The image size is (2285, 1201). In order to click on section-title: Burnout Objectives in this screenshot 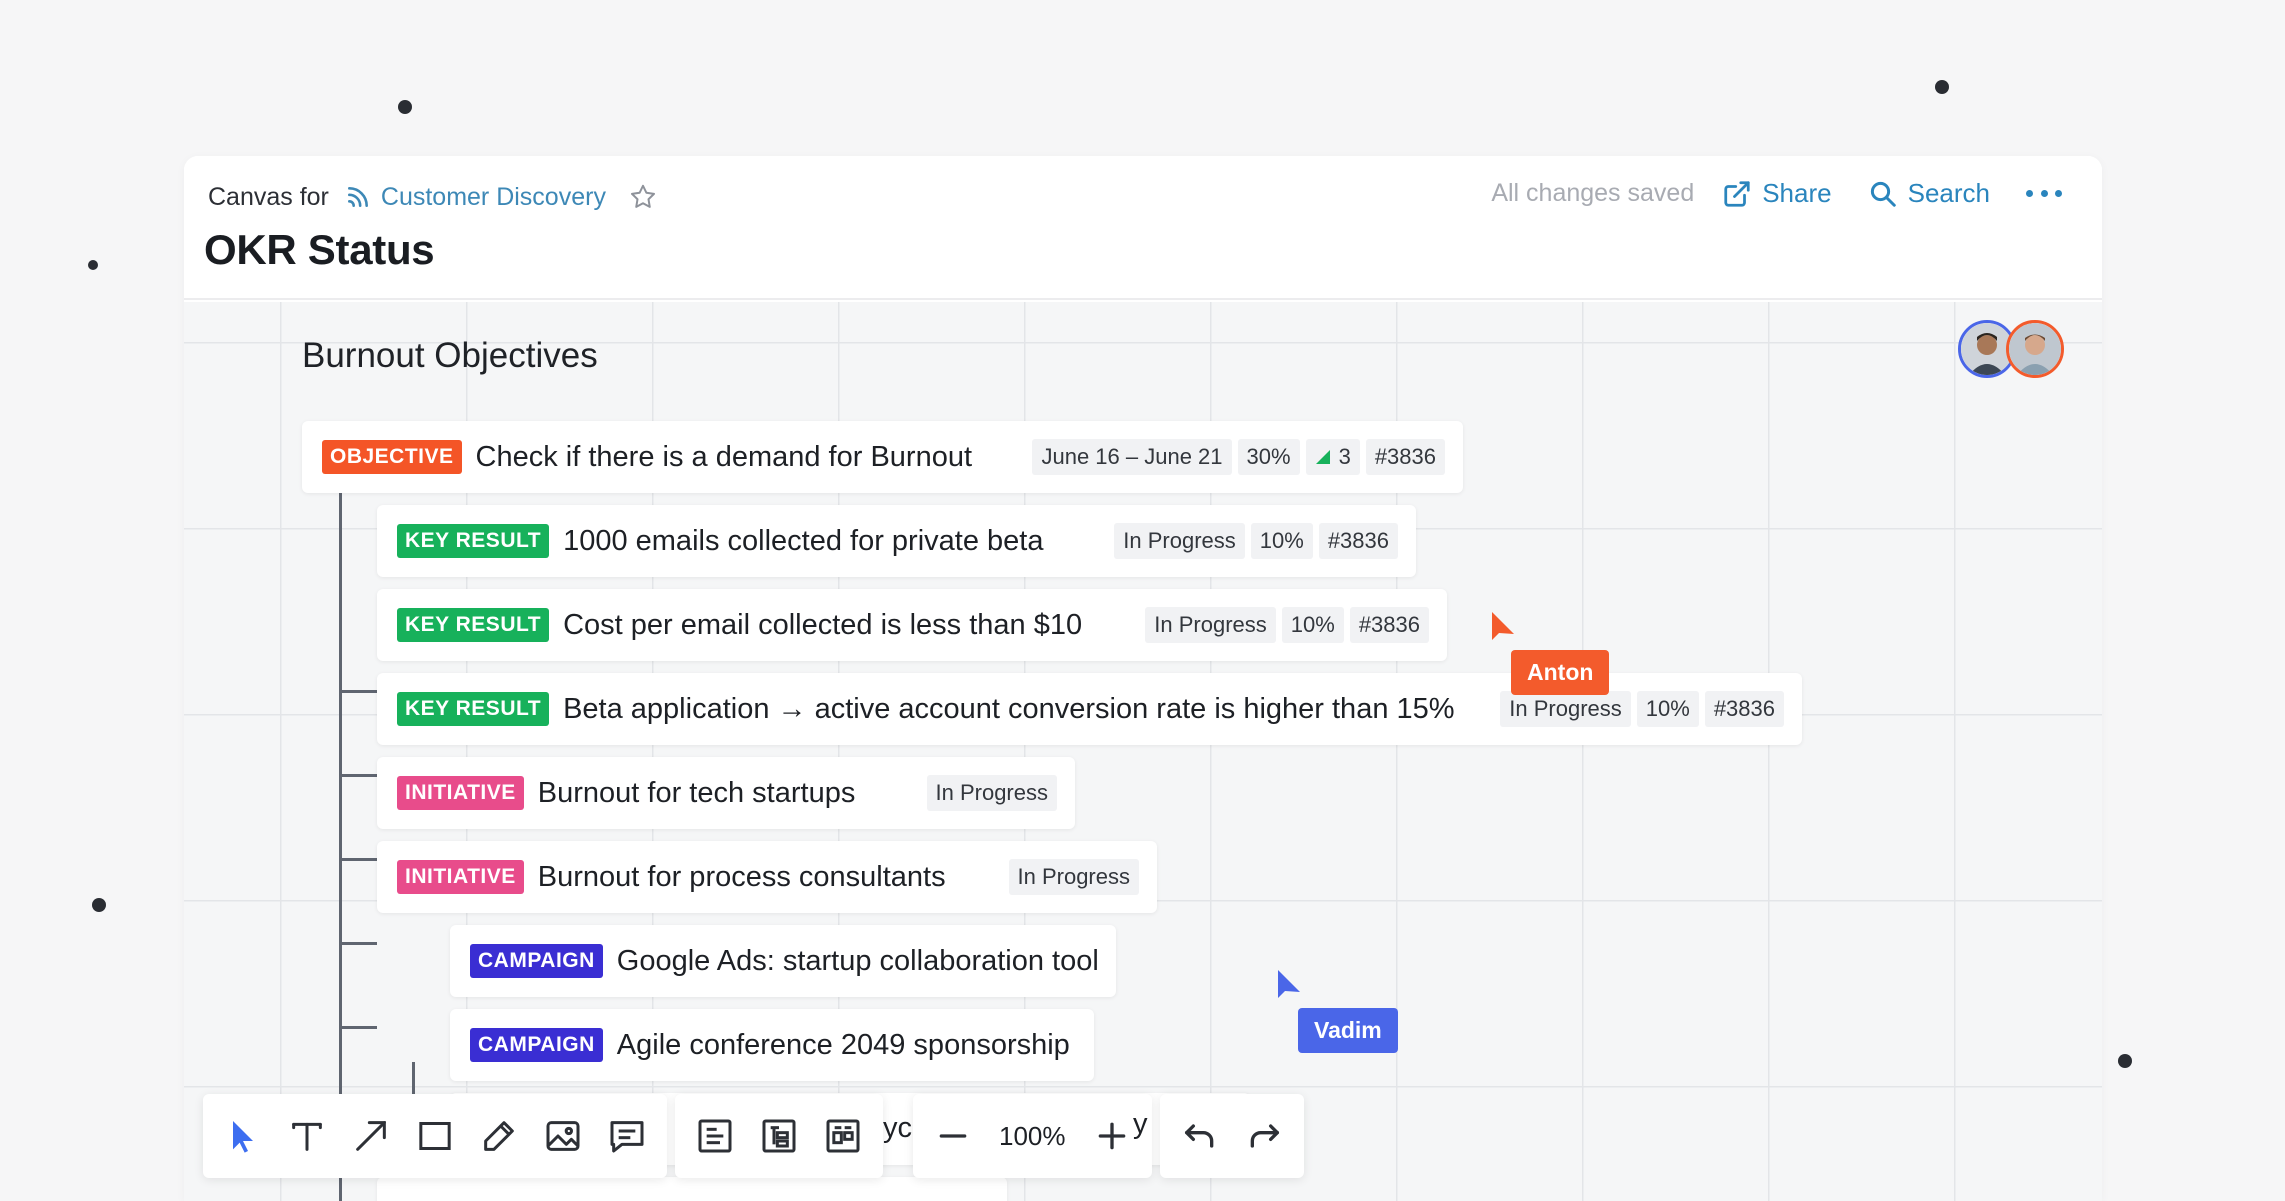, I will do `click(450, 355)`.